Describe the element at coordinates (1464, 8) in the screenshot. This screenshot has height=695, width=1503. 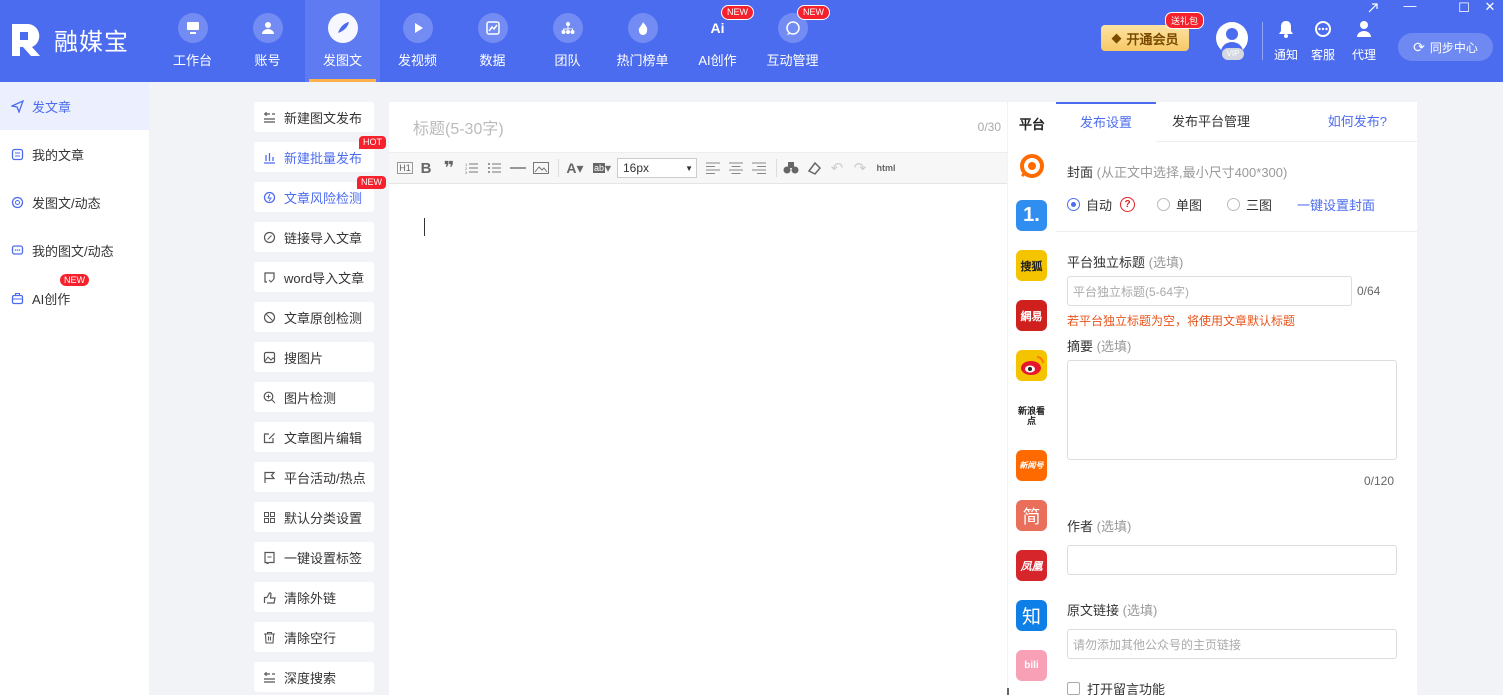
I see `maximize-icon: ☐` at that location.